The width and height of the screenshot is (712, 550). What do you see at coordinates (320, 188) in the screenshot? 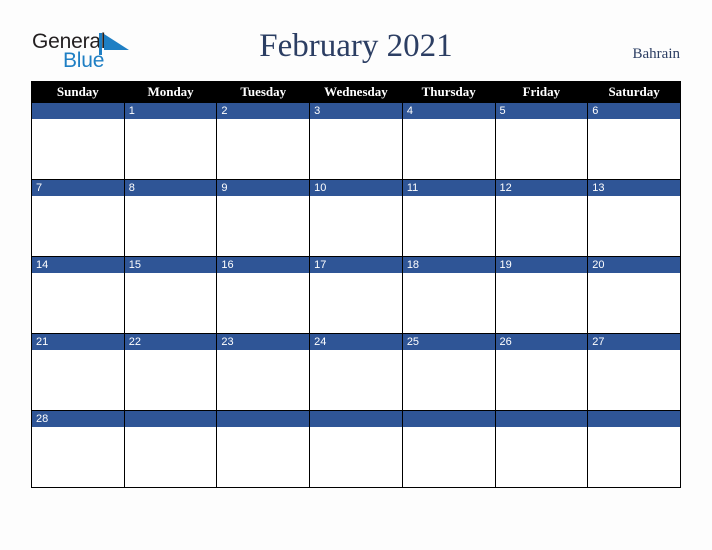
I see `day-number: 10` at bounding box center [320, 188].